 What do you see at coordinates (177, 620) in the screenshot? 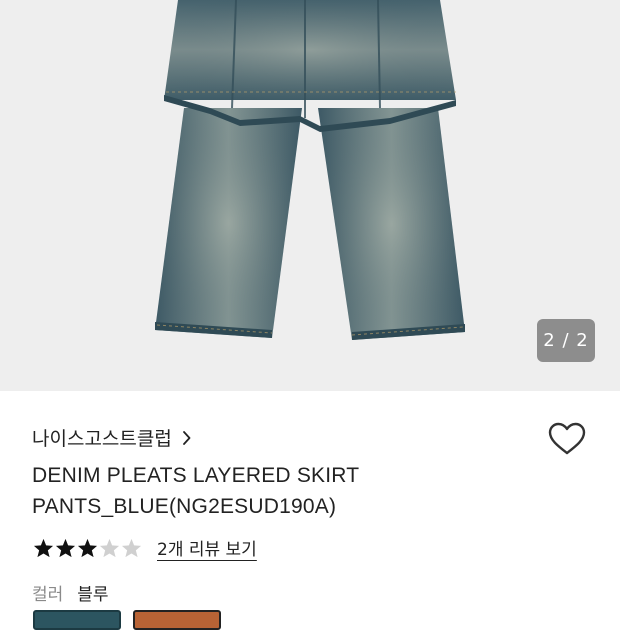
I see `color-swatch-brown` at bounding box center [177, 620].